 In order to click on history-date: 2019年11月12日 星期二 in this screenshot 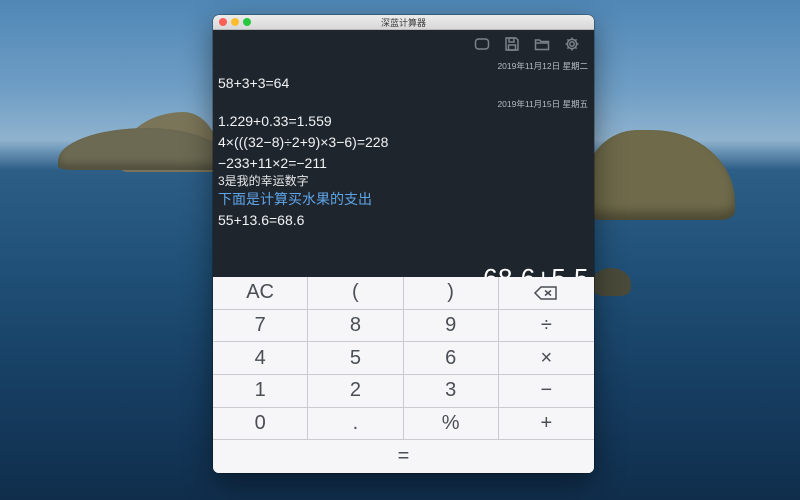, I will do `click(542, 66)`.